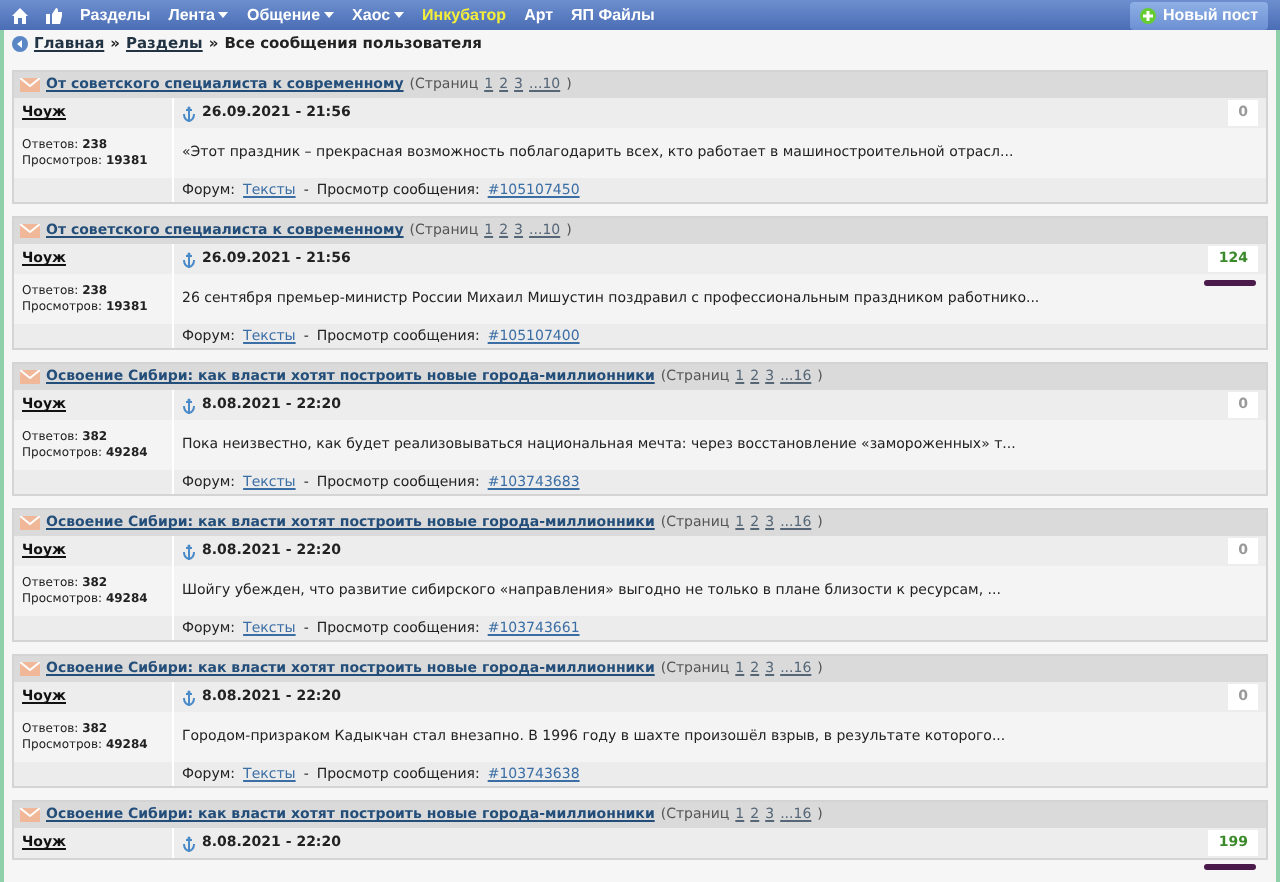 This screenshot has height=882, width=1280. I want to click on home-icon, so click(20, 15).